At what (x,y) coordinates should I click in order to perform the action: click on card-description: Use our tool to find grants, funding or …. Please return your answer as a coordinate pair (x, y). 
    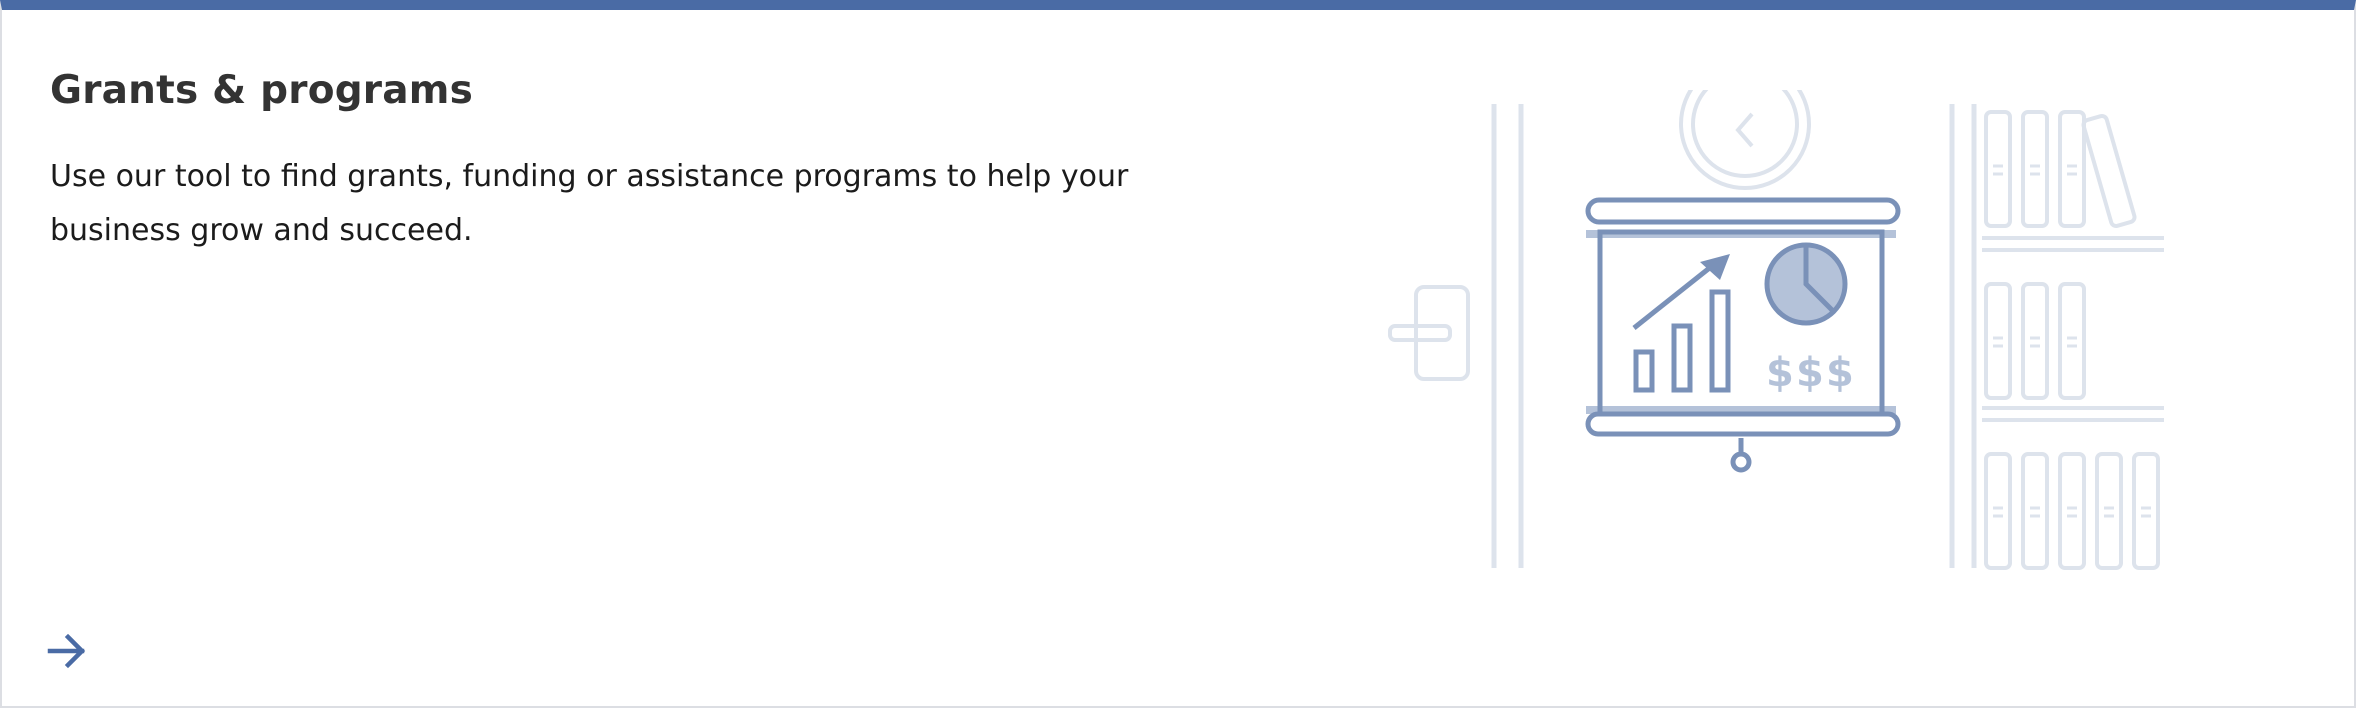
    Looking at the image, I should click on (589, 203).